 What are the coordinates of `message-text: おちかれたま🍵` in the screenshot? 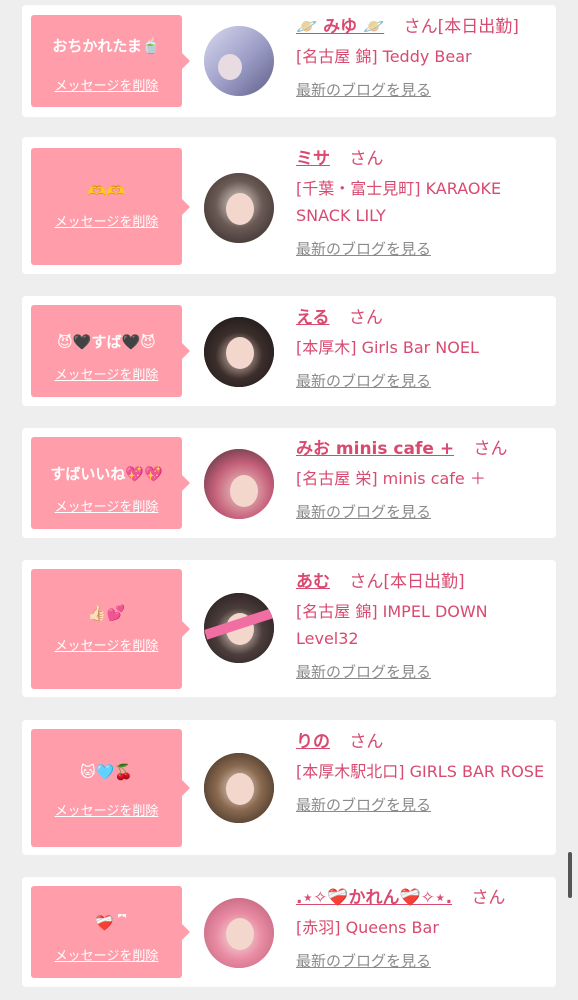 It's located at (106, 46).